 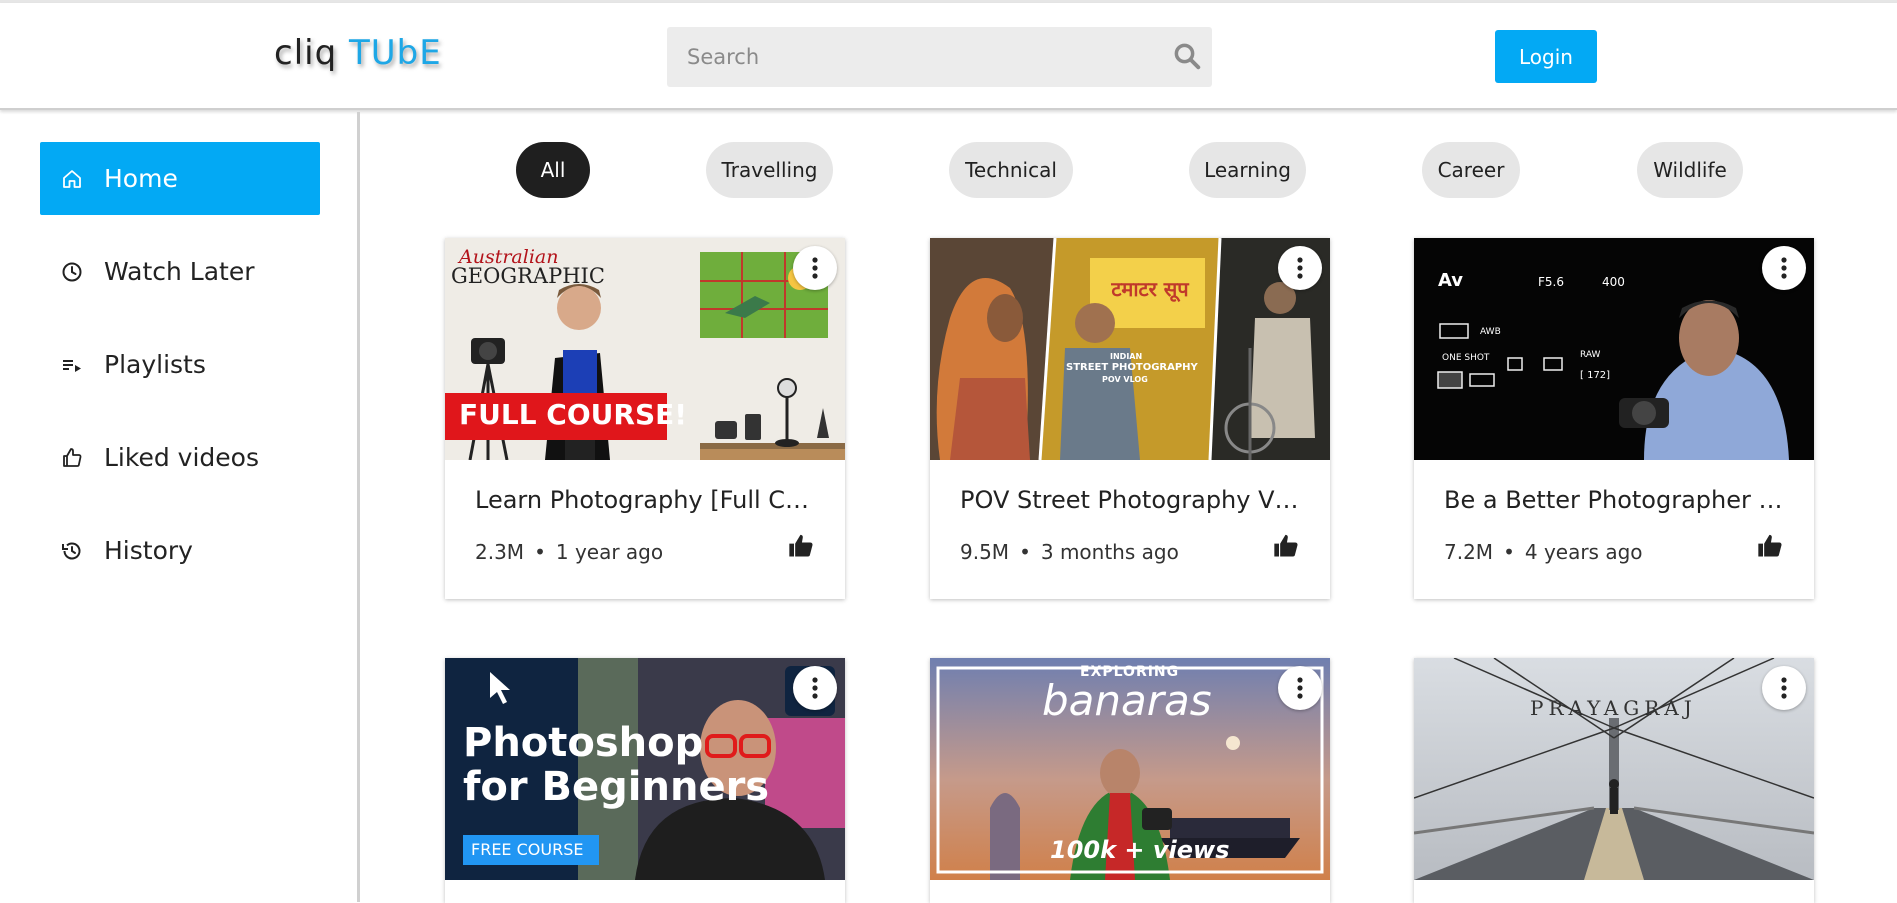 I want to click on chip-career: Career, so click(x=1471, y=170).